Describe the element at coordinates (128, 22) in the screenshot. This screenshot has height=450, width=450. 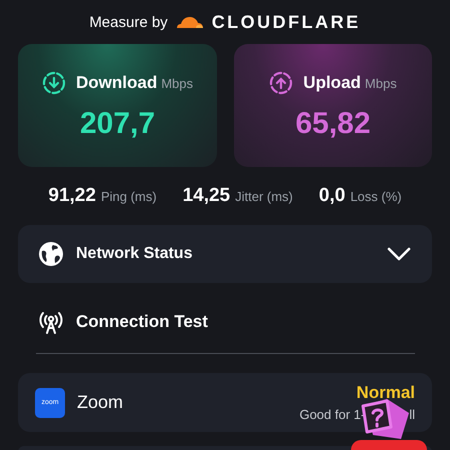
I see `measure-by-label: Measure by` at that location.